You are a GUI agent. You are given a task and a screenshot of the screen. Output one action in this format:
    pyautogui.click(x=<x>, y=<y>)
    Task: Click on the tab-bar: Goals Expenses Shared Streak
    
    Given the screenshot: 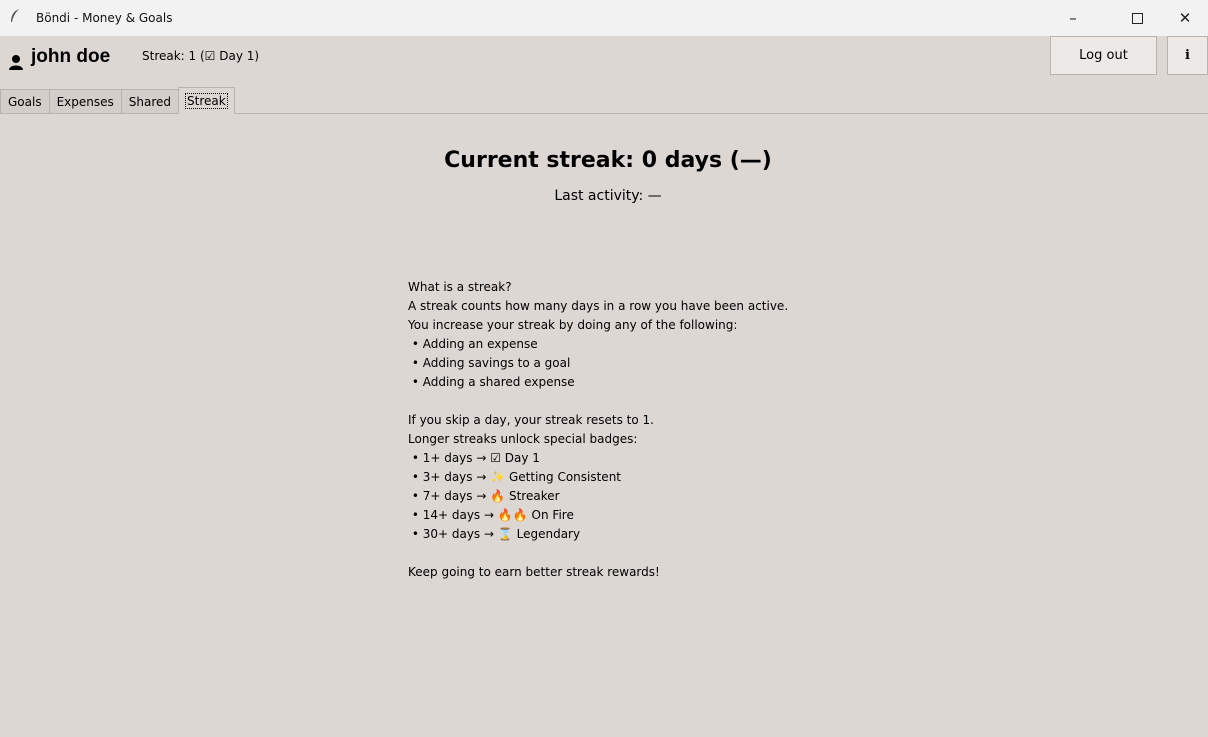 What is the action you would take?
    pyautogui.click(x=117, y=100)
    